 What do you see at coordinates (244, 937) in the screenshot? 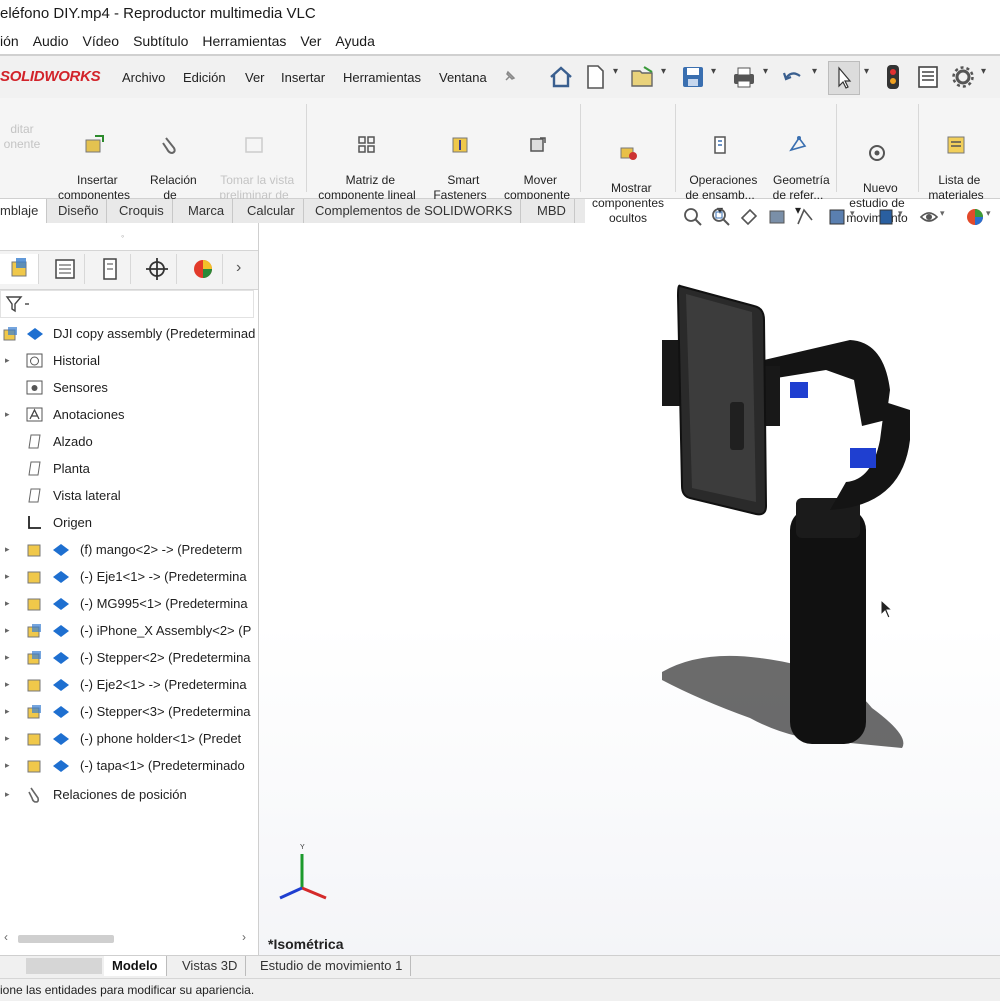
I see `scroll-right-icon: ›` at bounding box center [244, 937].